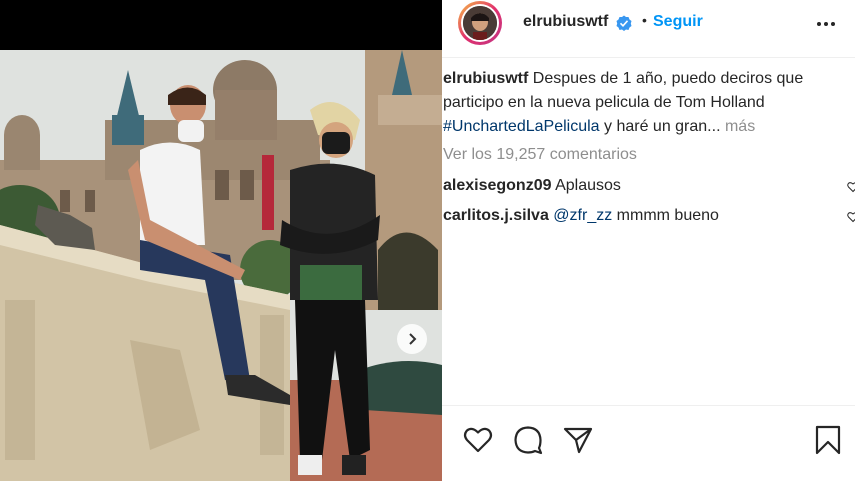 The image size is (855, 481). What do you see at coordinates (678, 22) in the screenshot?
I see `follow-button: Seguir` at bounding box center [678, 22].